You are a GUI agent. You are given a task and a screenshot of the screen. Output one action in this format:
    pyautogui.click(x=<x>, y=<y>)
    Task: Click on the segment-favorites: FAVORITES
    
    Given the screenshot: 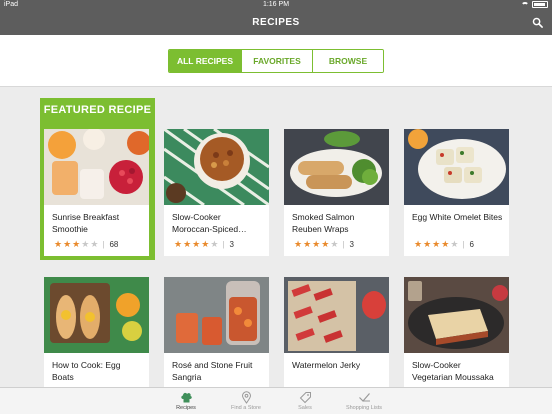 What is the action you would take?
    pyautogui.click(x=276, y=61)
    